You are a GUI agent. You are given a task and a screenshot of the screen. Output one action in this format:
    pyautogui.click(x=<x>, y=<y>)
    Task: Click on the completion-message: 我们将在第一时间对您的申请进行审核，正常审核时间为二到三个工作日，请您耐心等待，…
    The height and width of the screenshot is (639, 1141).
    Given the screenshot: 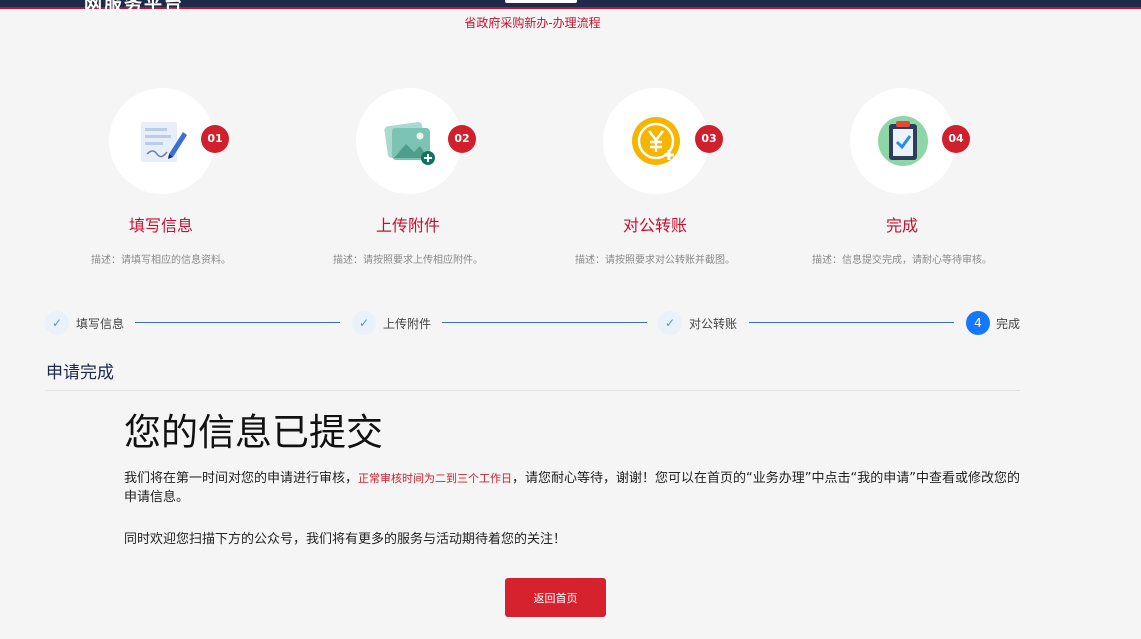 What is the action you would take?
    pyautogui.click(x=574, y=488)
    